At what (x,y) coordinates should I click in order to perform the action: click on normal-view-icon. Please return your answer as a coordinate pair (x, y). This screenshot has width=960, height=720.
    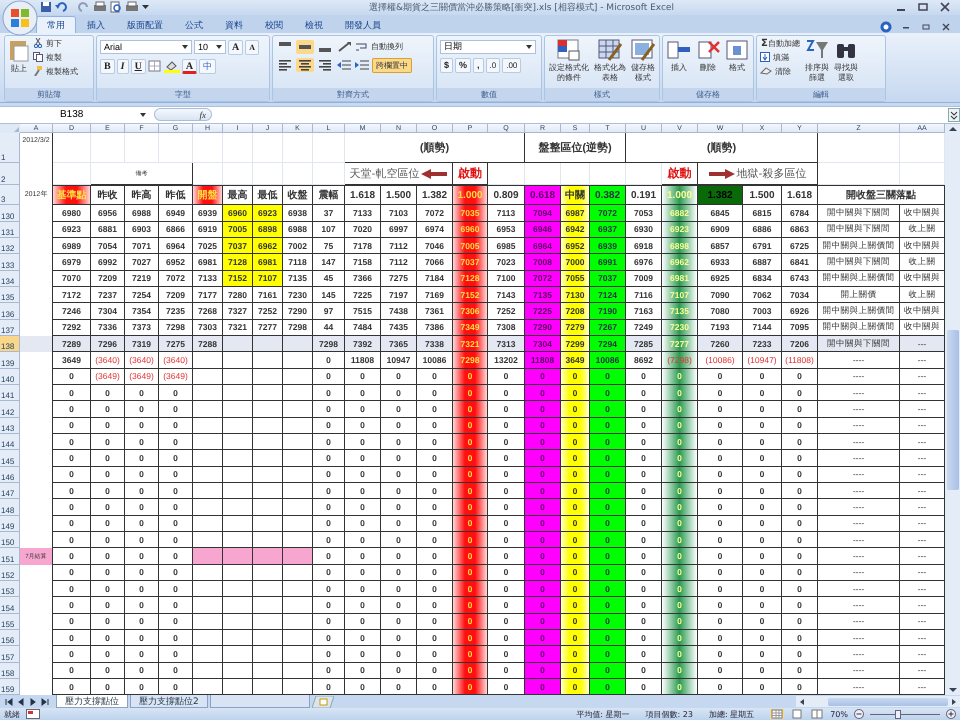
    Looking at the image, I should click on (777, 714).